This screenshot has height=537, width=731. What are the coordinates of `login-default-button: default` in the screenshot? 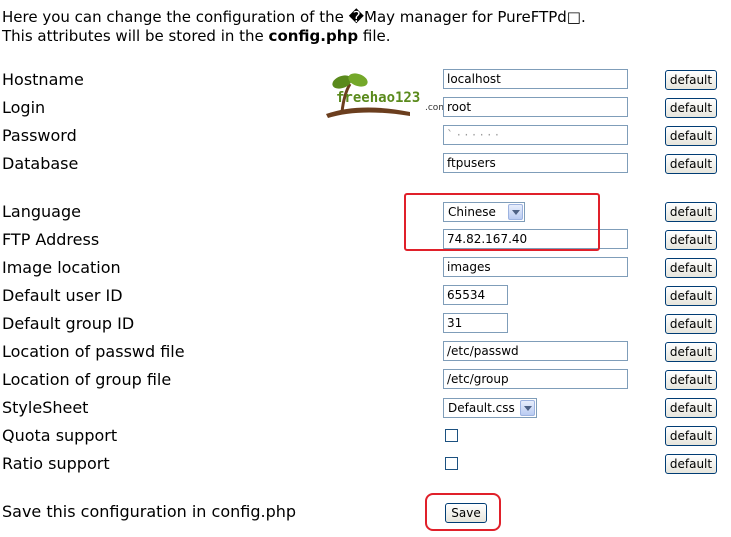 It's located at (691, 108).